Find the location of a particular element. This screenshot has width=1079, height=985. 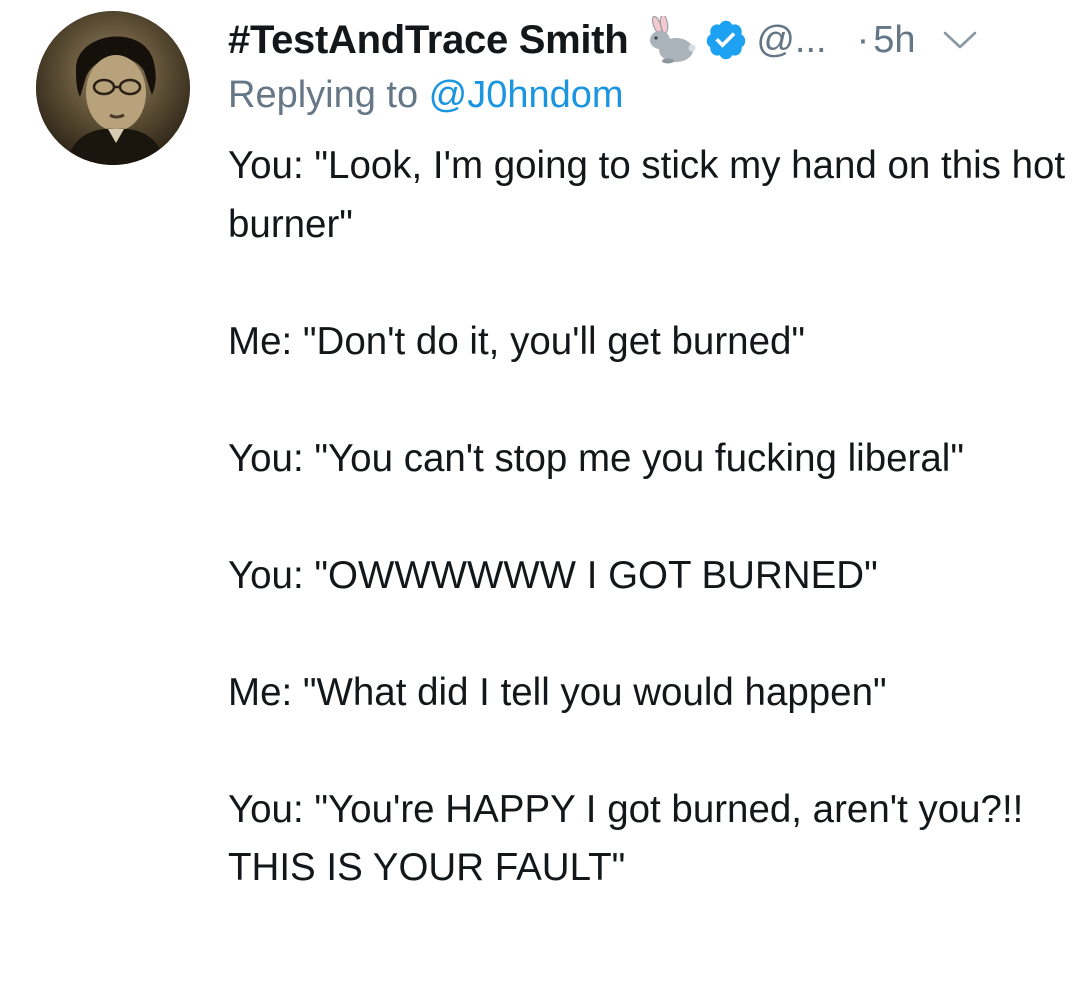

replying-to-mention-link: @J0hndom is located at coordinates (526, 95).